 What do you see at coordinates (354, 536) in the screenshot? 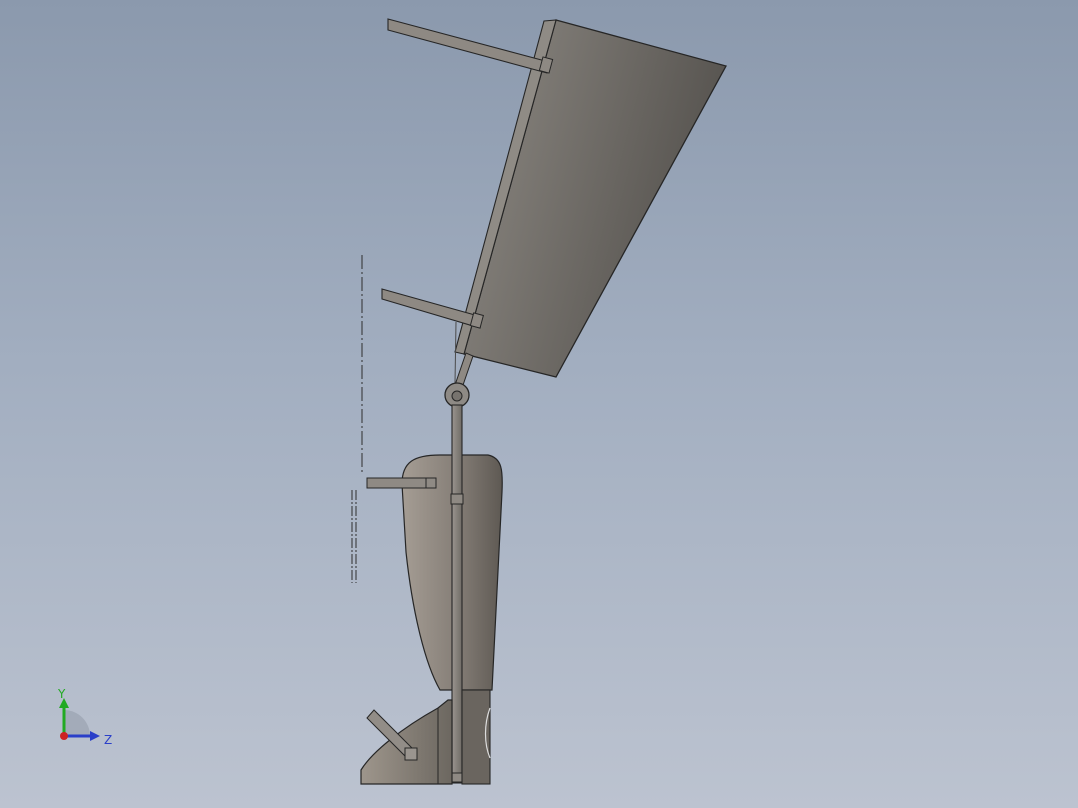
I see `center-line-lower` at bounding box center [354, 536].